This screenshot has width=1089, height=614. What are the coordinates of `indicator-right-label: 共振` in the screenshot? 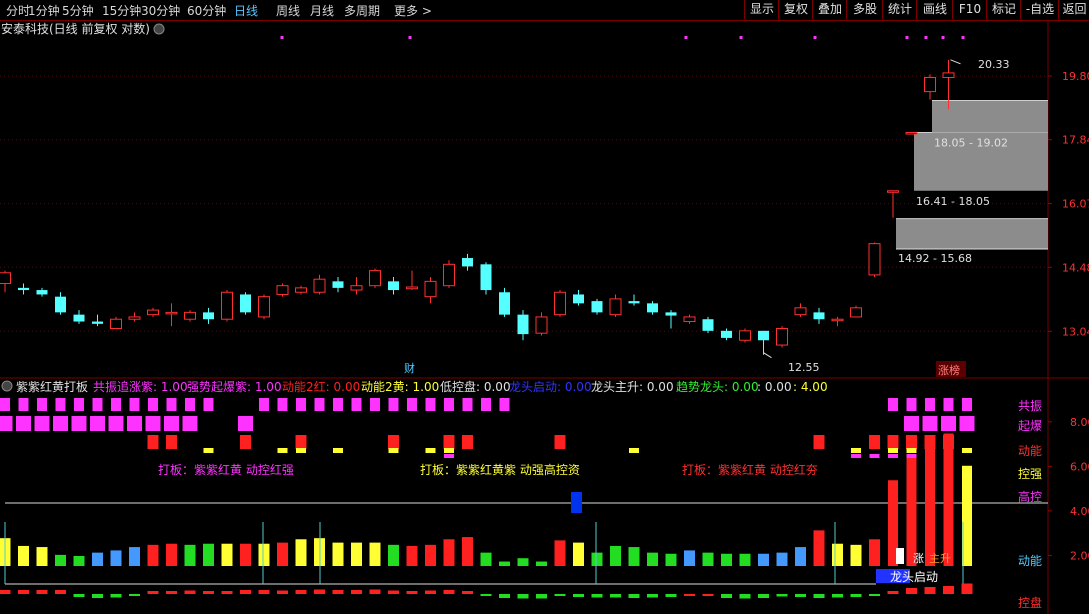 It's located at (1030, 406).